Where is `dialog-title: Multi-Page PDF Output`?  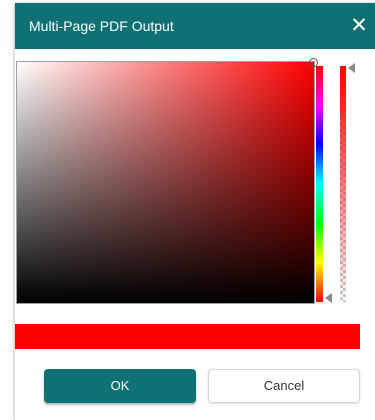 dialog-title: Multi-Page PDF Output is located at coordinates (101, 26).